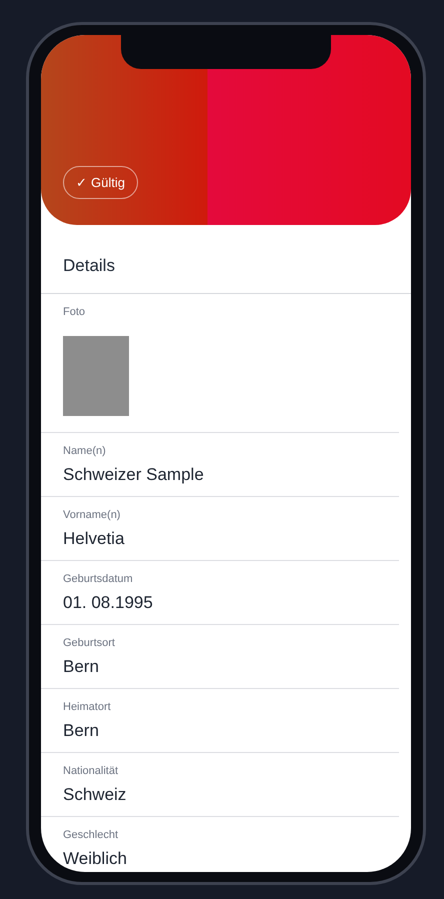  Describe the element at coordinates (134, 475) in the screenshot. I see `field-value: Schweizer Sample` at that location.